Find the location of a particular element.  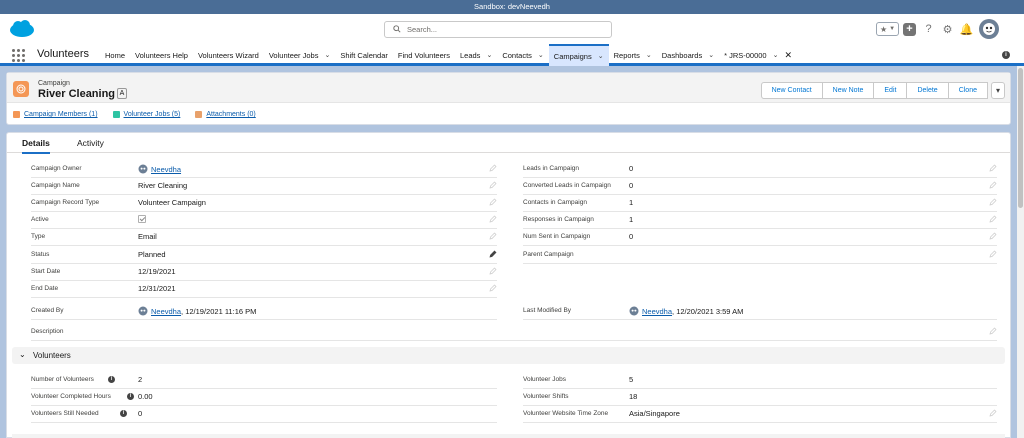

nav-item-volunteer-jobs: Volunteer Jobs ⌄ is located at coordinates (300, 55).